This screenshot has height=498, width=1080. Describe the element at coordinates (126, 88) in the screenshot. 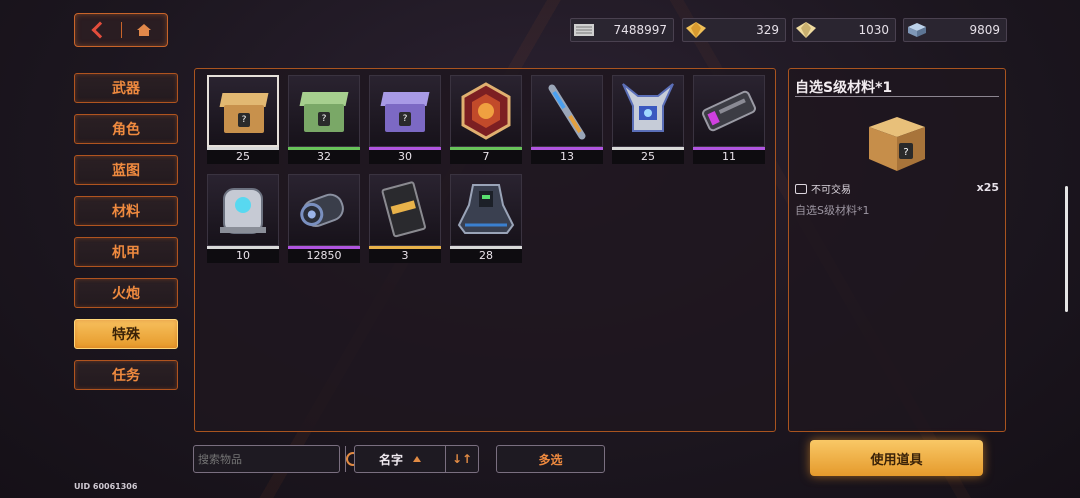

I see `tab-weapons: 武器` at that location.